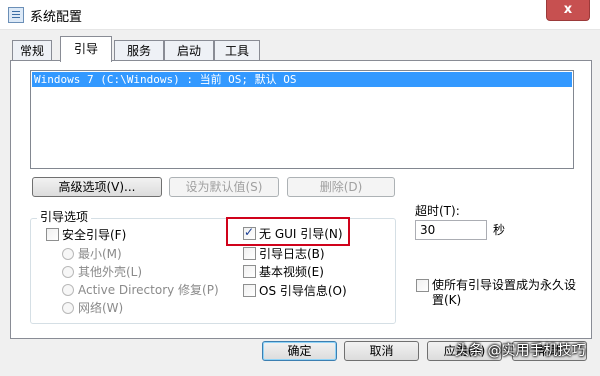 This screenshot has width=600, height=376. Describe the element at coordinates (303, 291) in the screenshot. I see `os-boot-info-label: OS 引导信息(O)` at that location.